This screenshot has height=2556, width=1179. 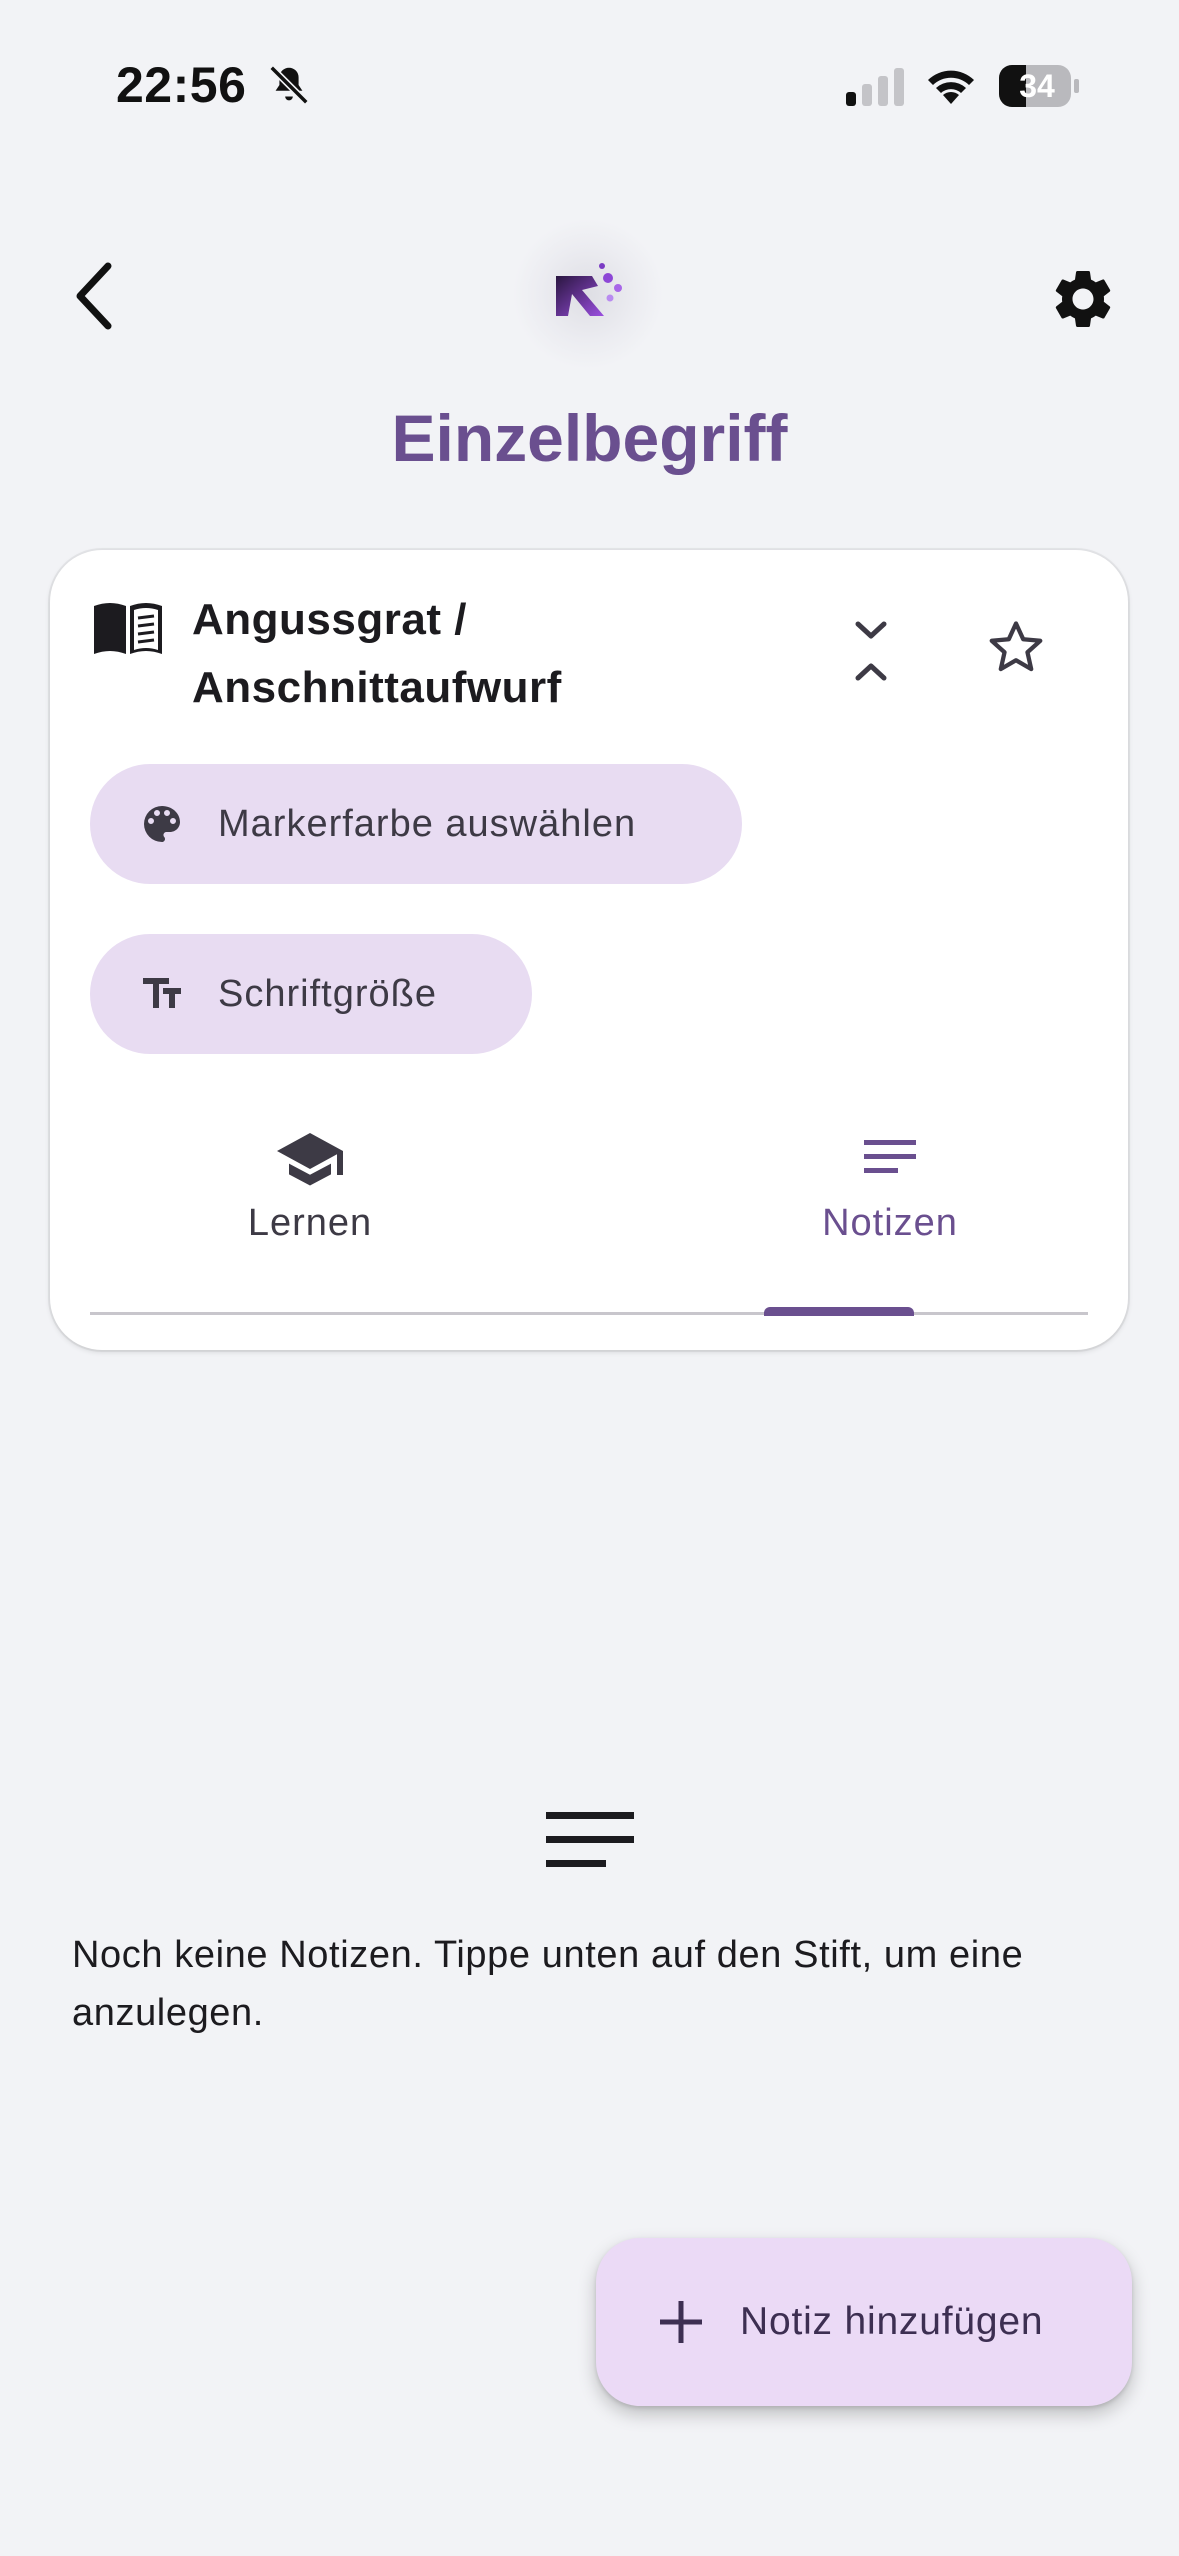 I want to click on notes-icon, so click(x=890, y=1156).